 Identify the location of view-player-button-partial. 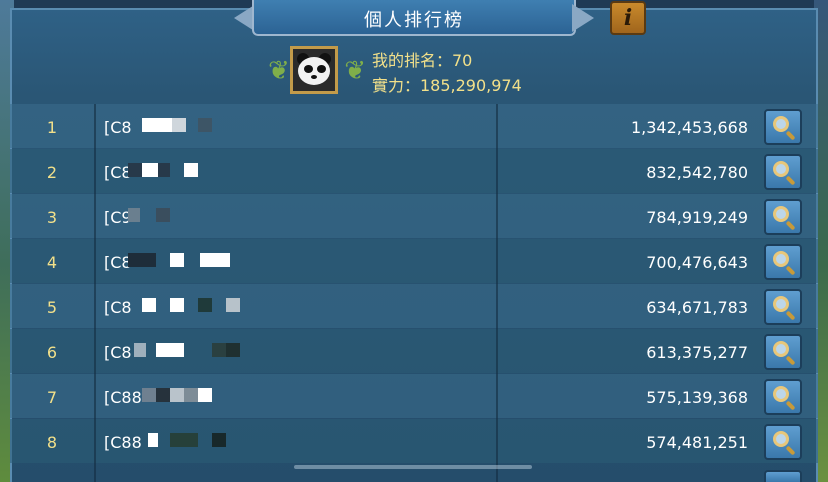
(783, 476).